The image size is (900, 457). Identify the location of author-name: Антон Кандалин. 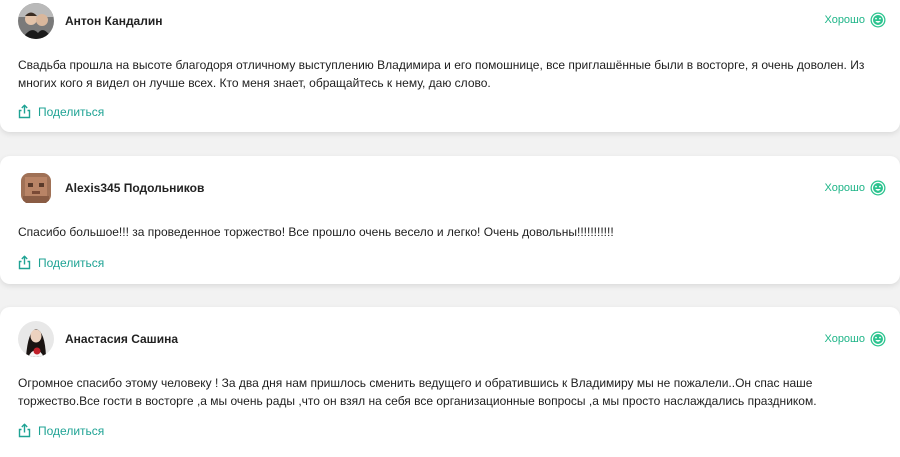
(113, 21).